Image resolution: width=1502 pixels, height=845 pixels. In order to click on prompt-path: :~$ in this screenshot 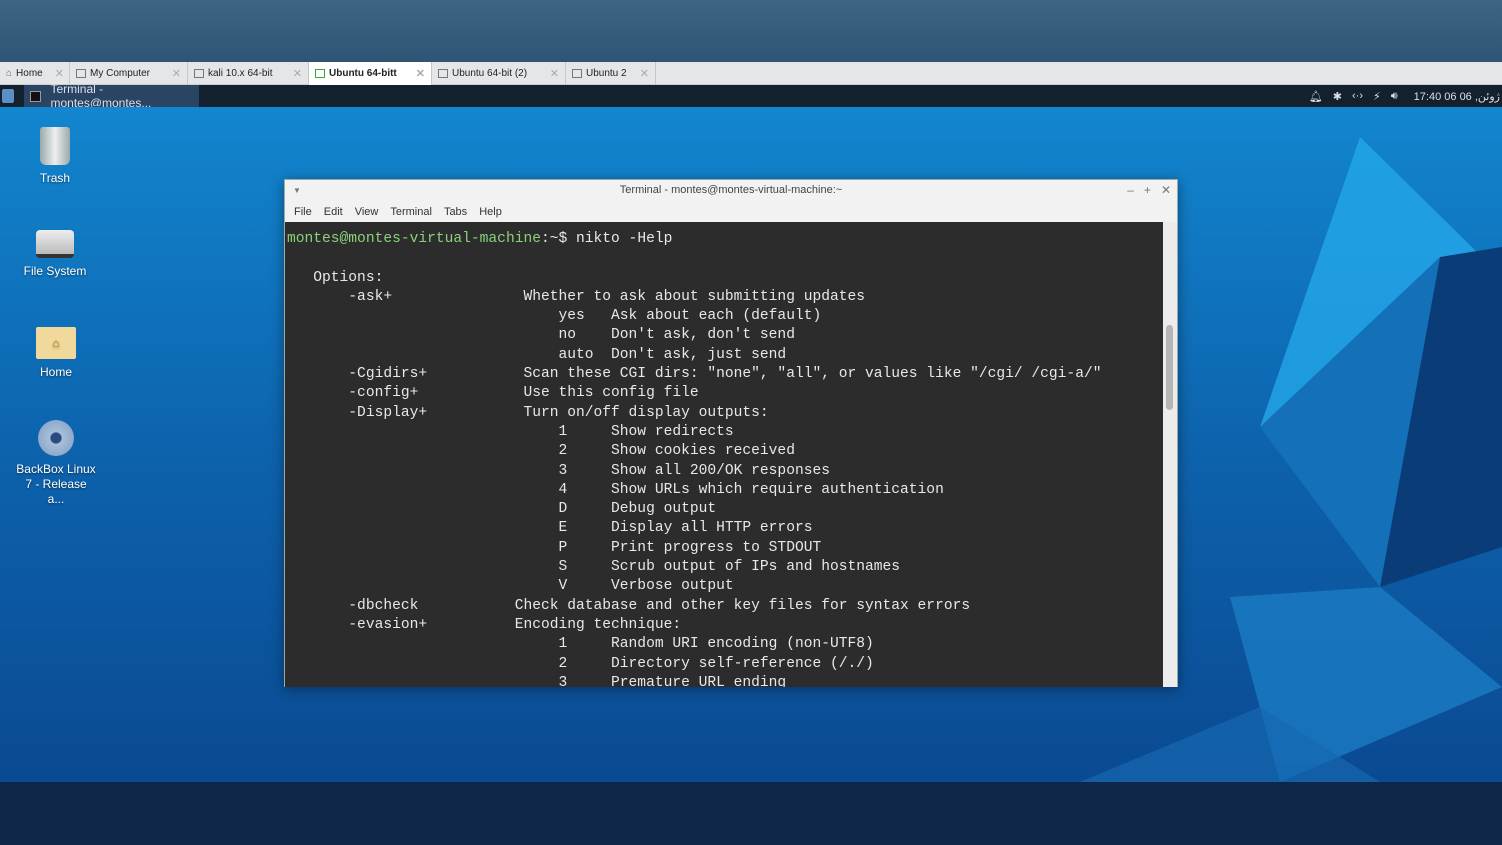, I will do `click(558, 239)`.